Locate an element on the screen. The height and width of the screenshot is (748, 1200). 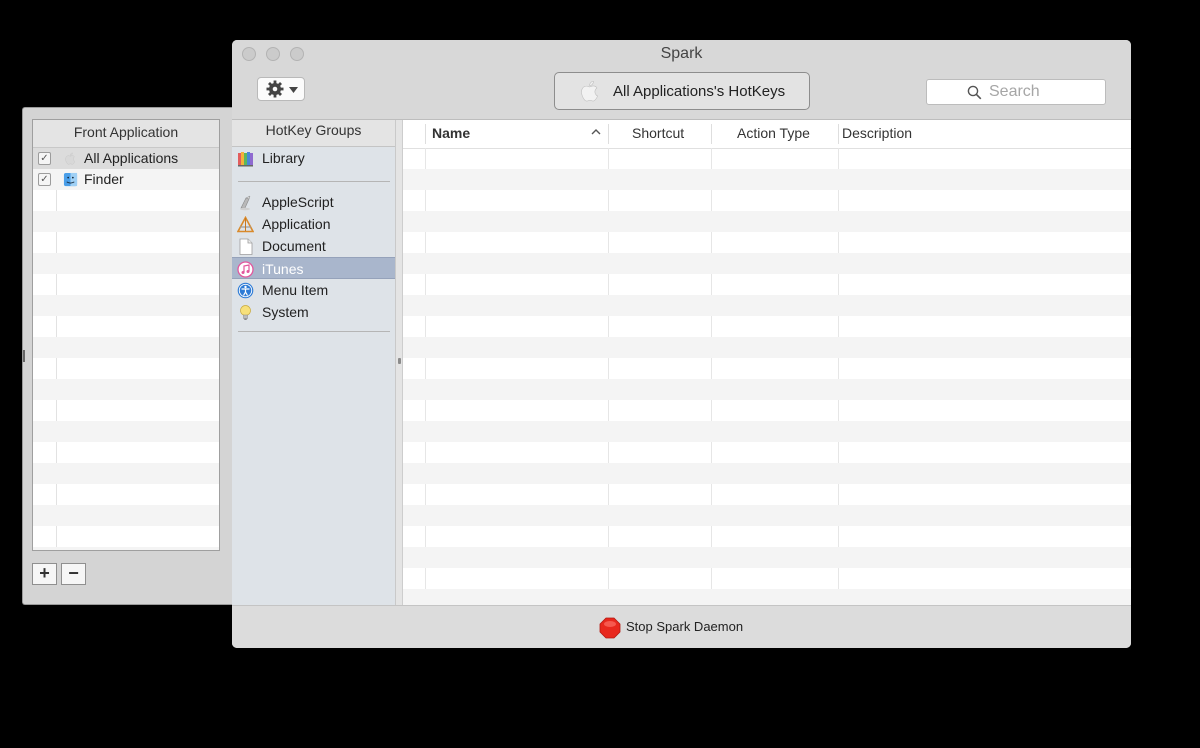
application-selector-button: All Applications's HotKeys is located at coordinates (682, 91).